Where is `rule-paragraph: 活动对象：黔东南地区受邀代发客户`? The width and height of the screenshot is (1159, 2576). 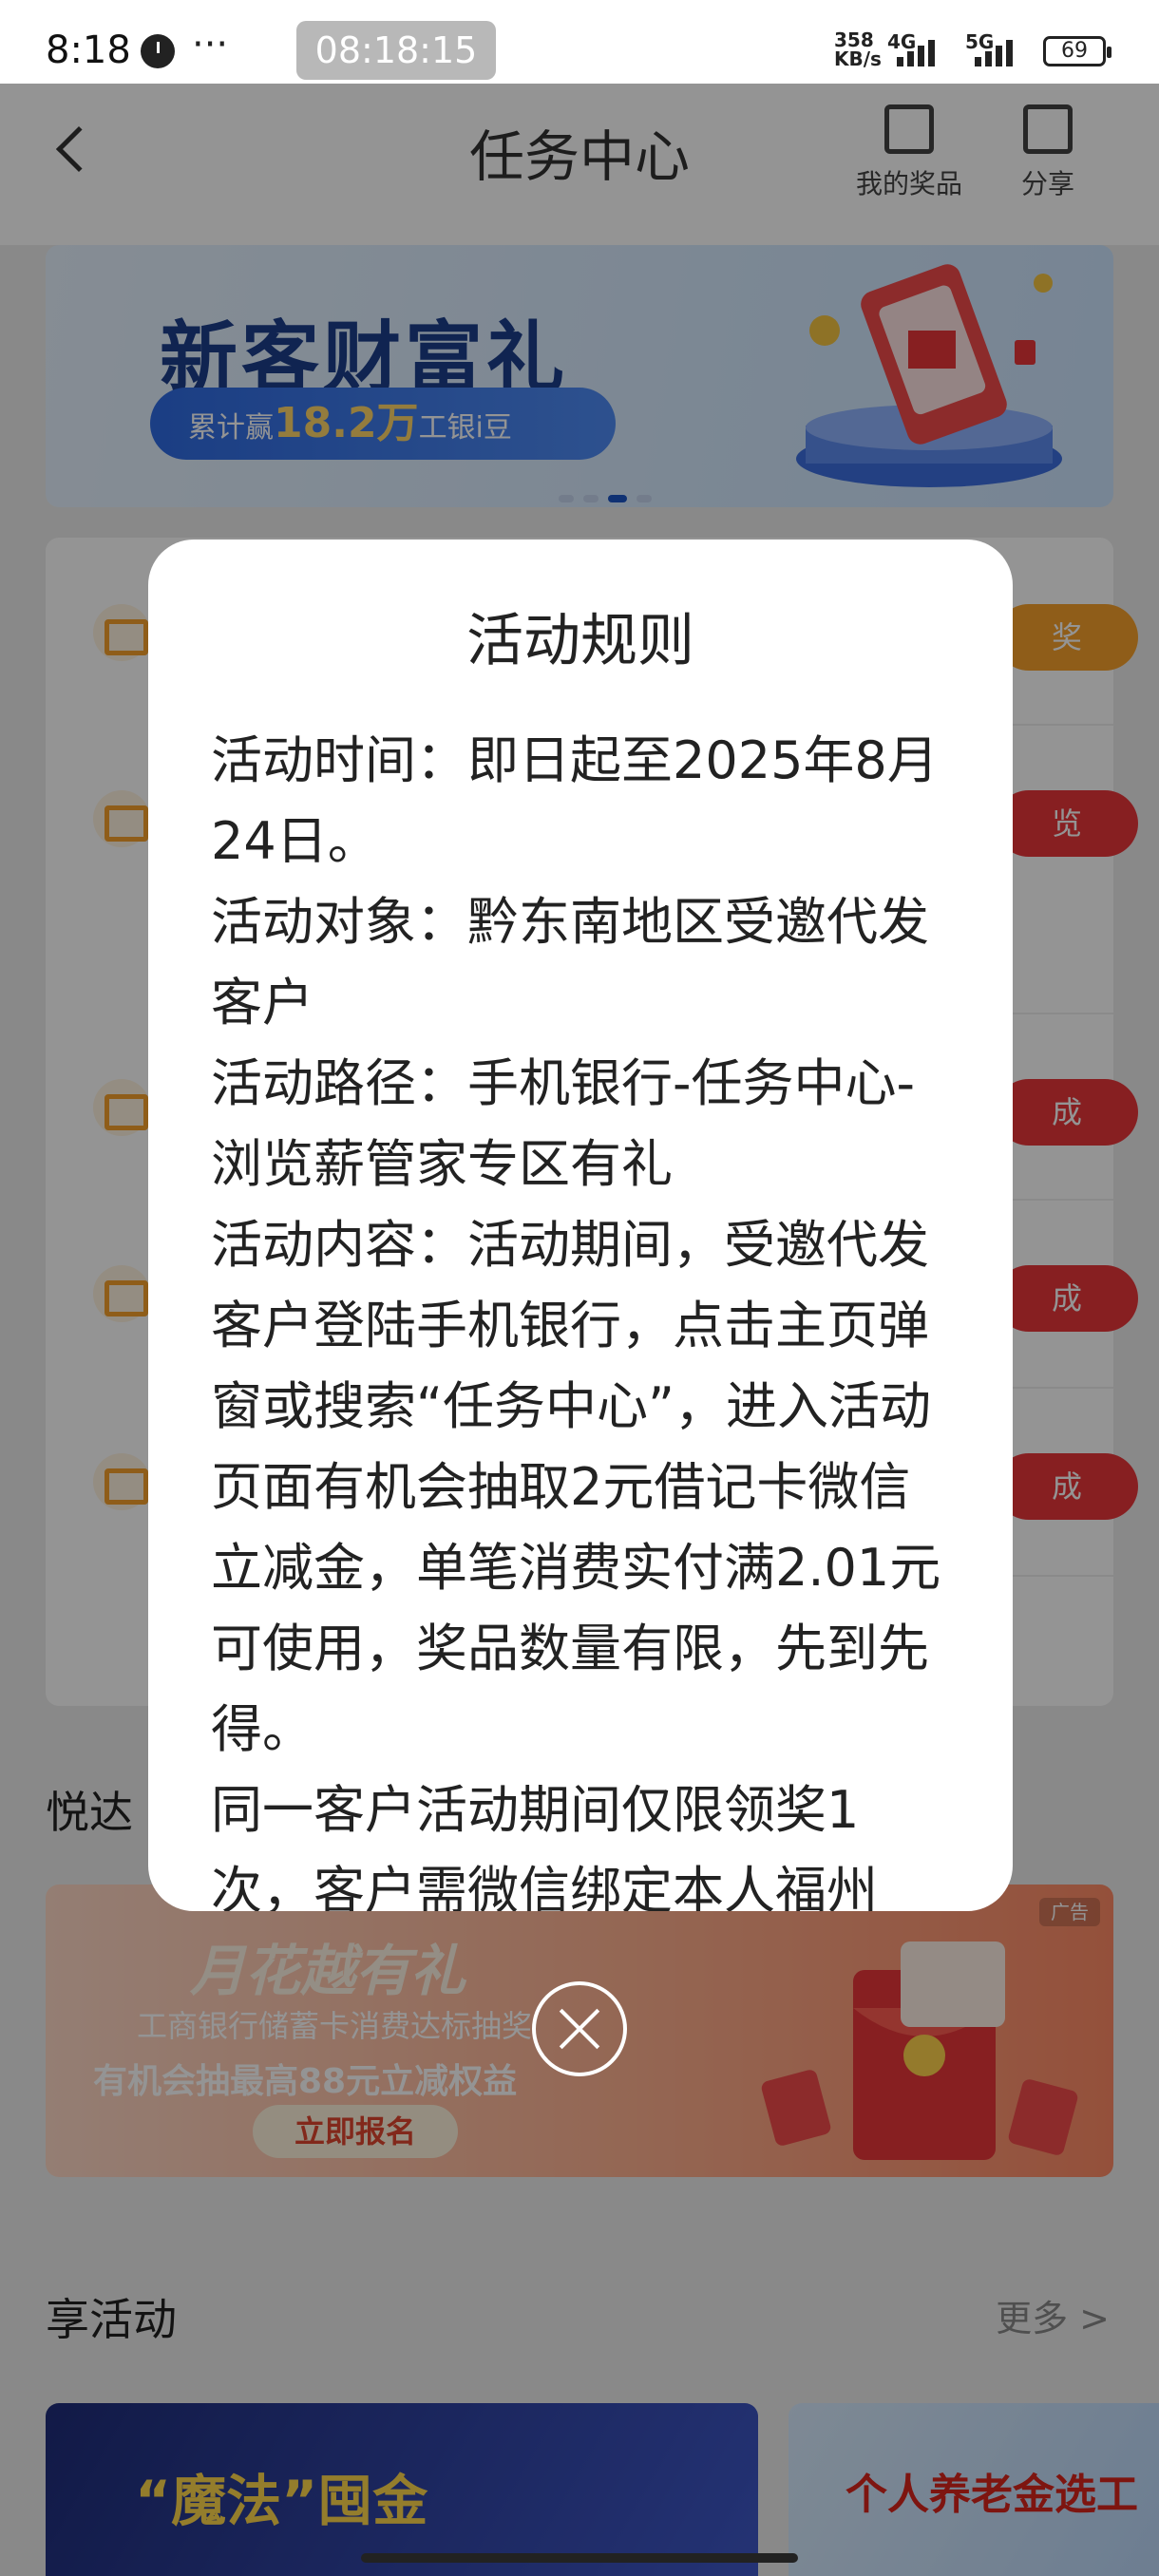
rule-paragraph: 活动对象：黔东南地区受邀代发客户 is located at coordinates (570, 962).